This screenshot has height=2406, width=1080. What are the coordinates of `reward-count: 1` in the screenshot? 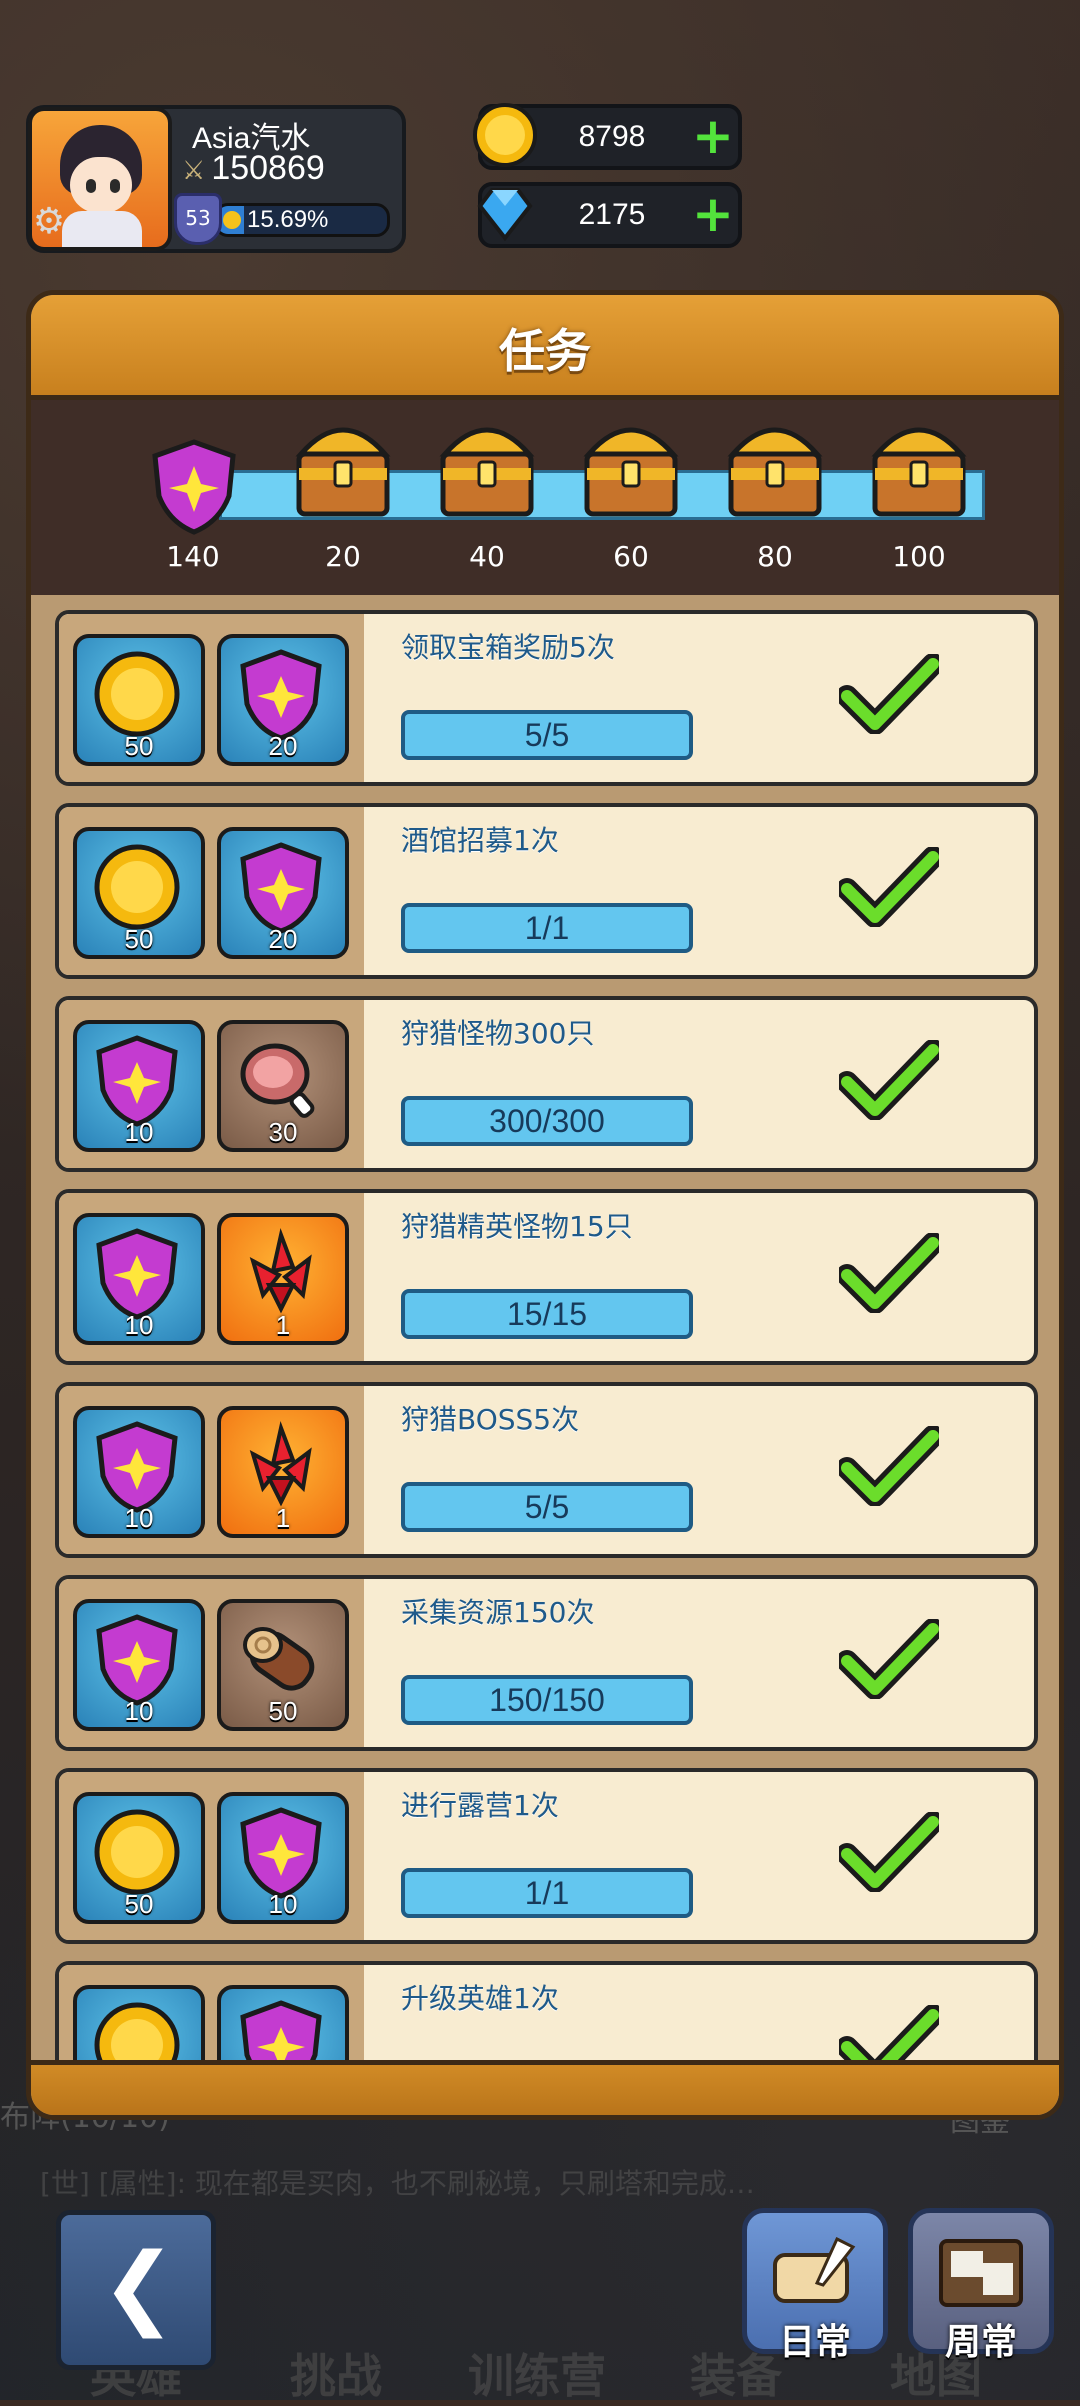 It's located at (283, 1518).